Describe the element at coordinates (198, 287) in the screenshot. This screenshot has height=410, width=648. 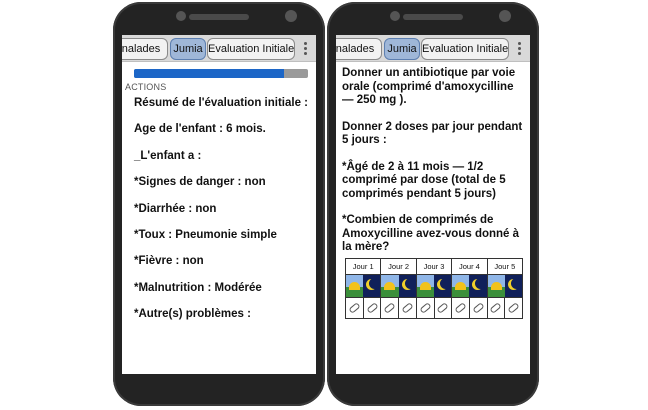
I see `summary-malnutrition: *Malnutrition : Modérée` at that location.